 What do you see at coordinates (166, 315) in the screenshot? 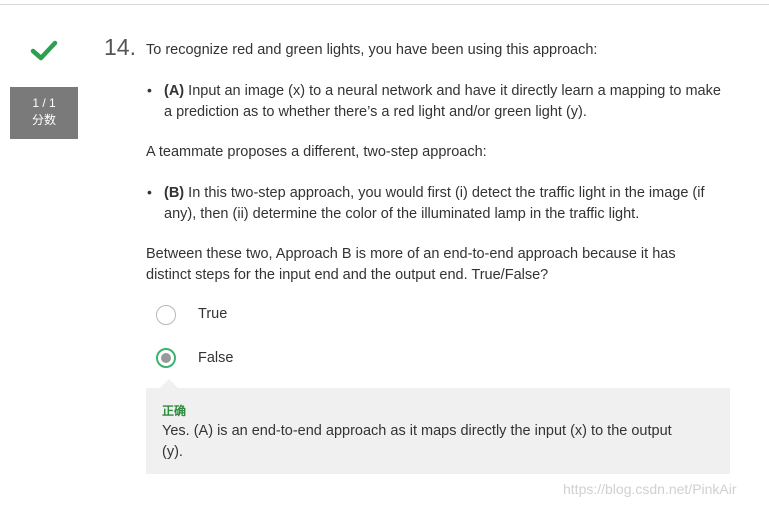
I see `radio-true` at bounding box center [166, 315].